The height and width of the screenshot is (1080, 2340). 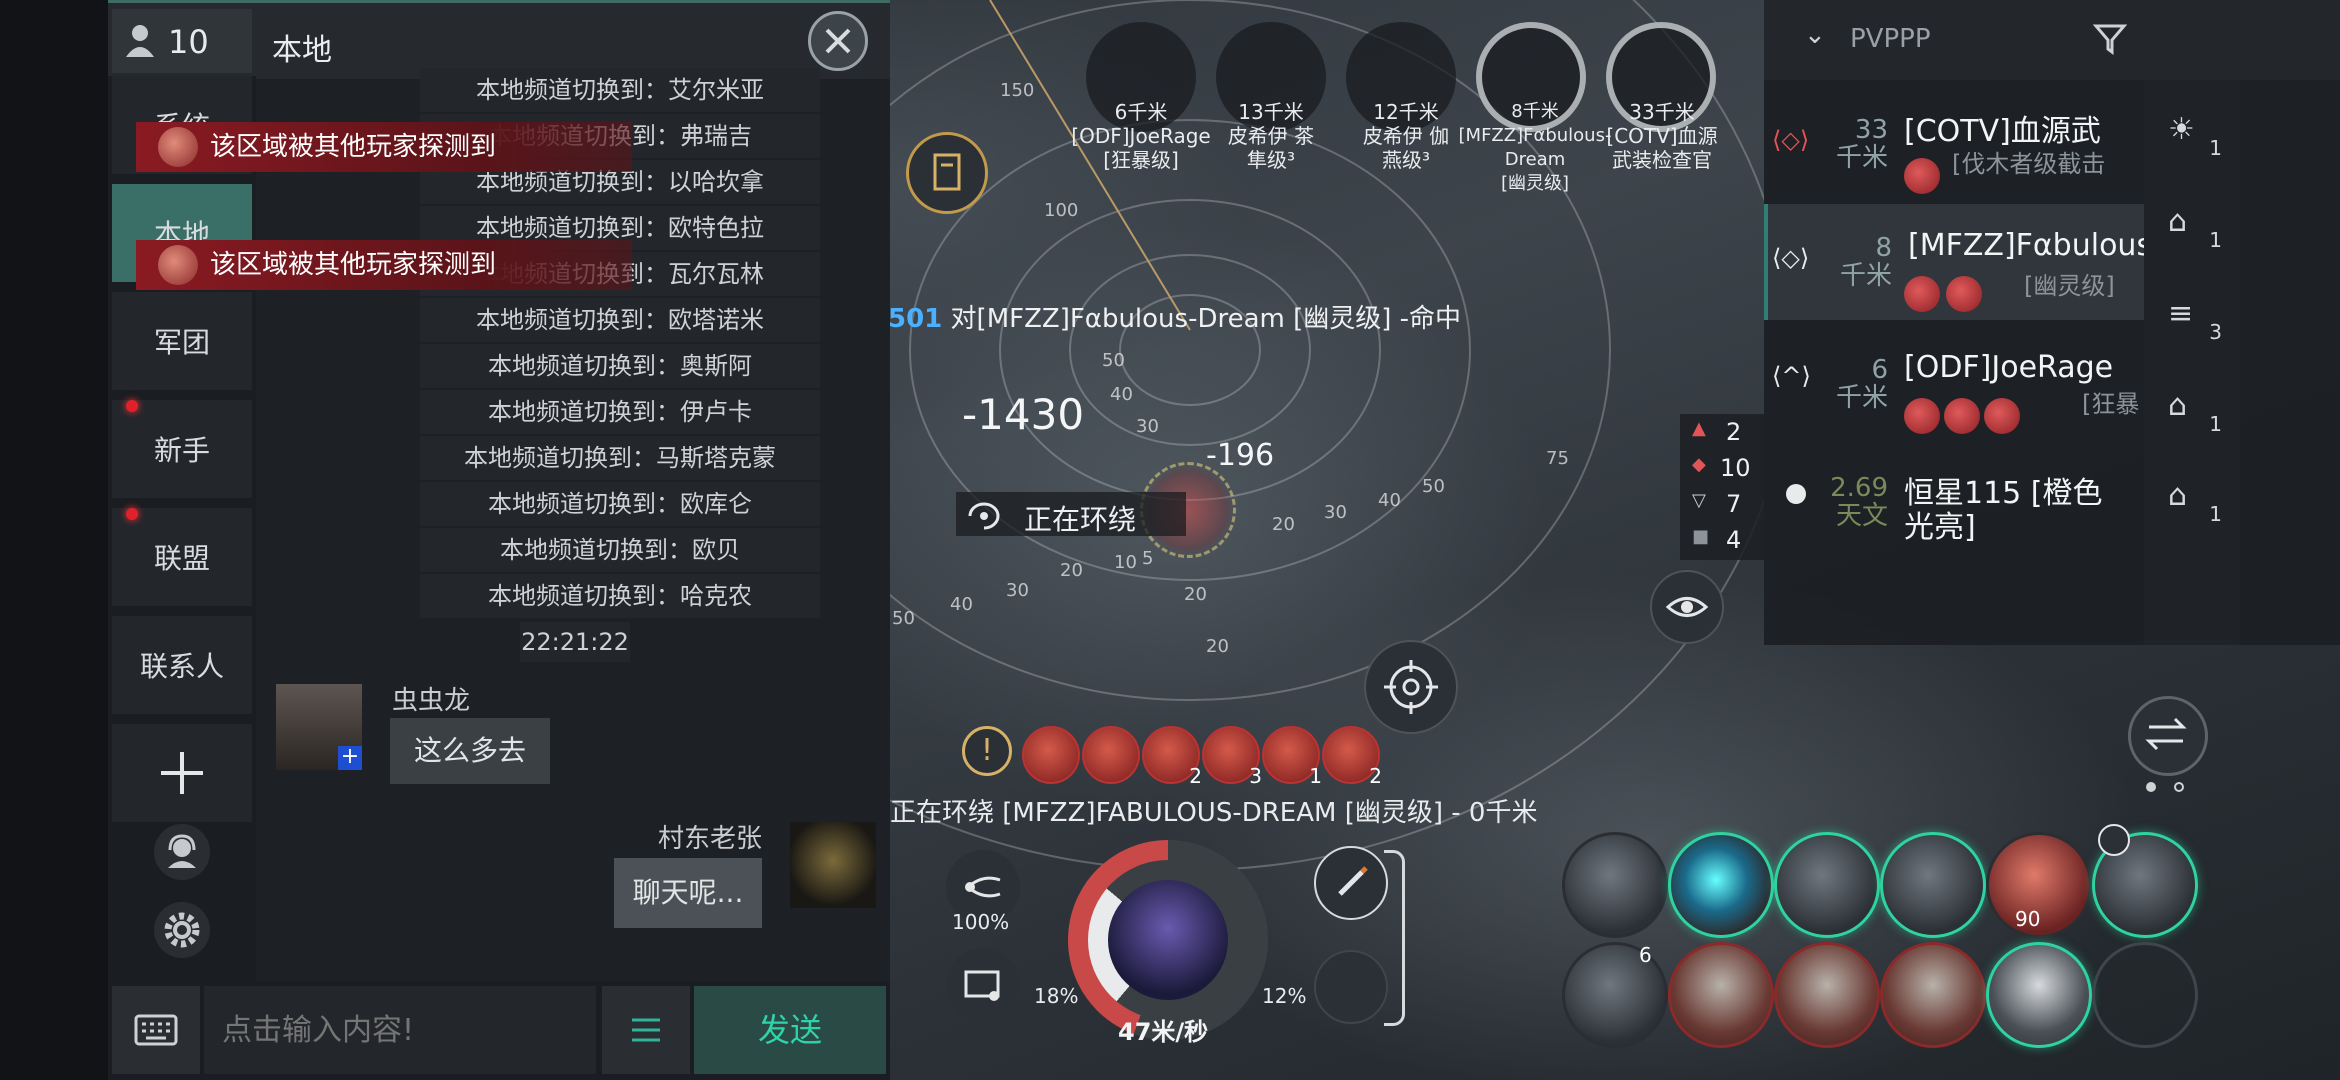 I want to click on filter-row: ▲ 2, so click(x=1722, y=434).